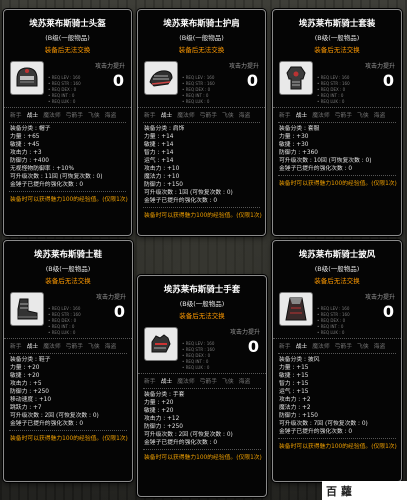  Describe the element at coordinates (337, 255) in the screenshot. I see `item-name: 埃苏莱布斯骑士披风` at that location.